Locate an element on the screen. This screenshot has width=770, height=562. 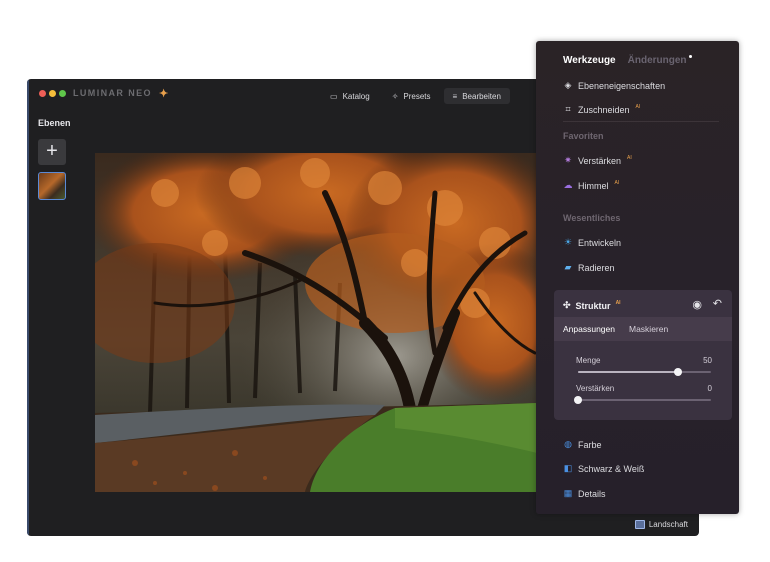
tool-schwarz-weiss-label: Schwarz & Weiß is located at coordinates (611, 468).